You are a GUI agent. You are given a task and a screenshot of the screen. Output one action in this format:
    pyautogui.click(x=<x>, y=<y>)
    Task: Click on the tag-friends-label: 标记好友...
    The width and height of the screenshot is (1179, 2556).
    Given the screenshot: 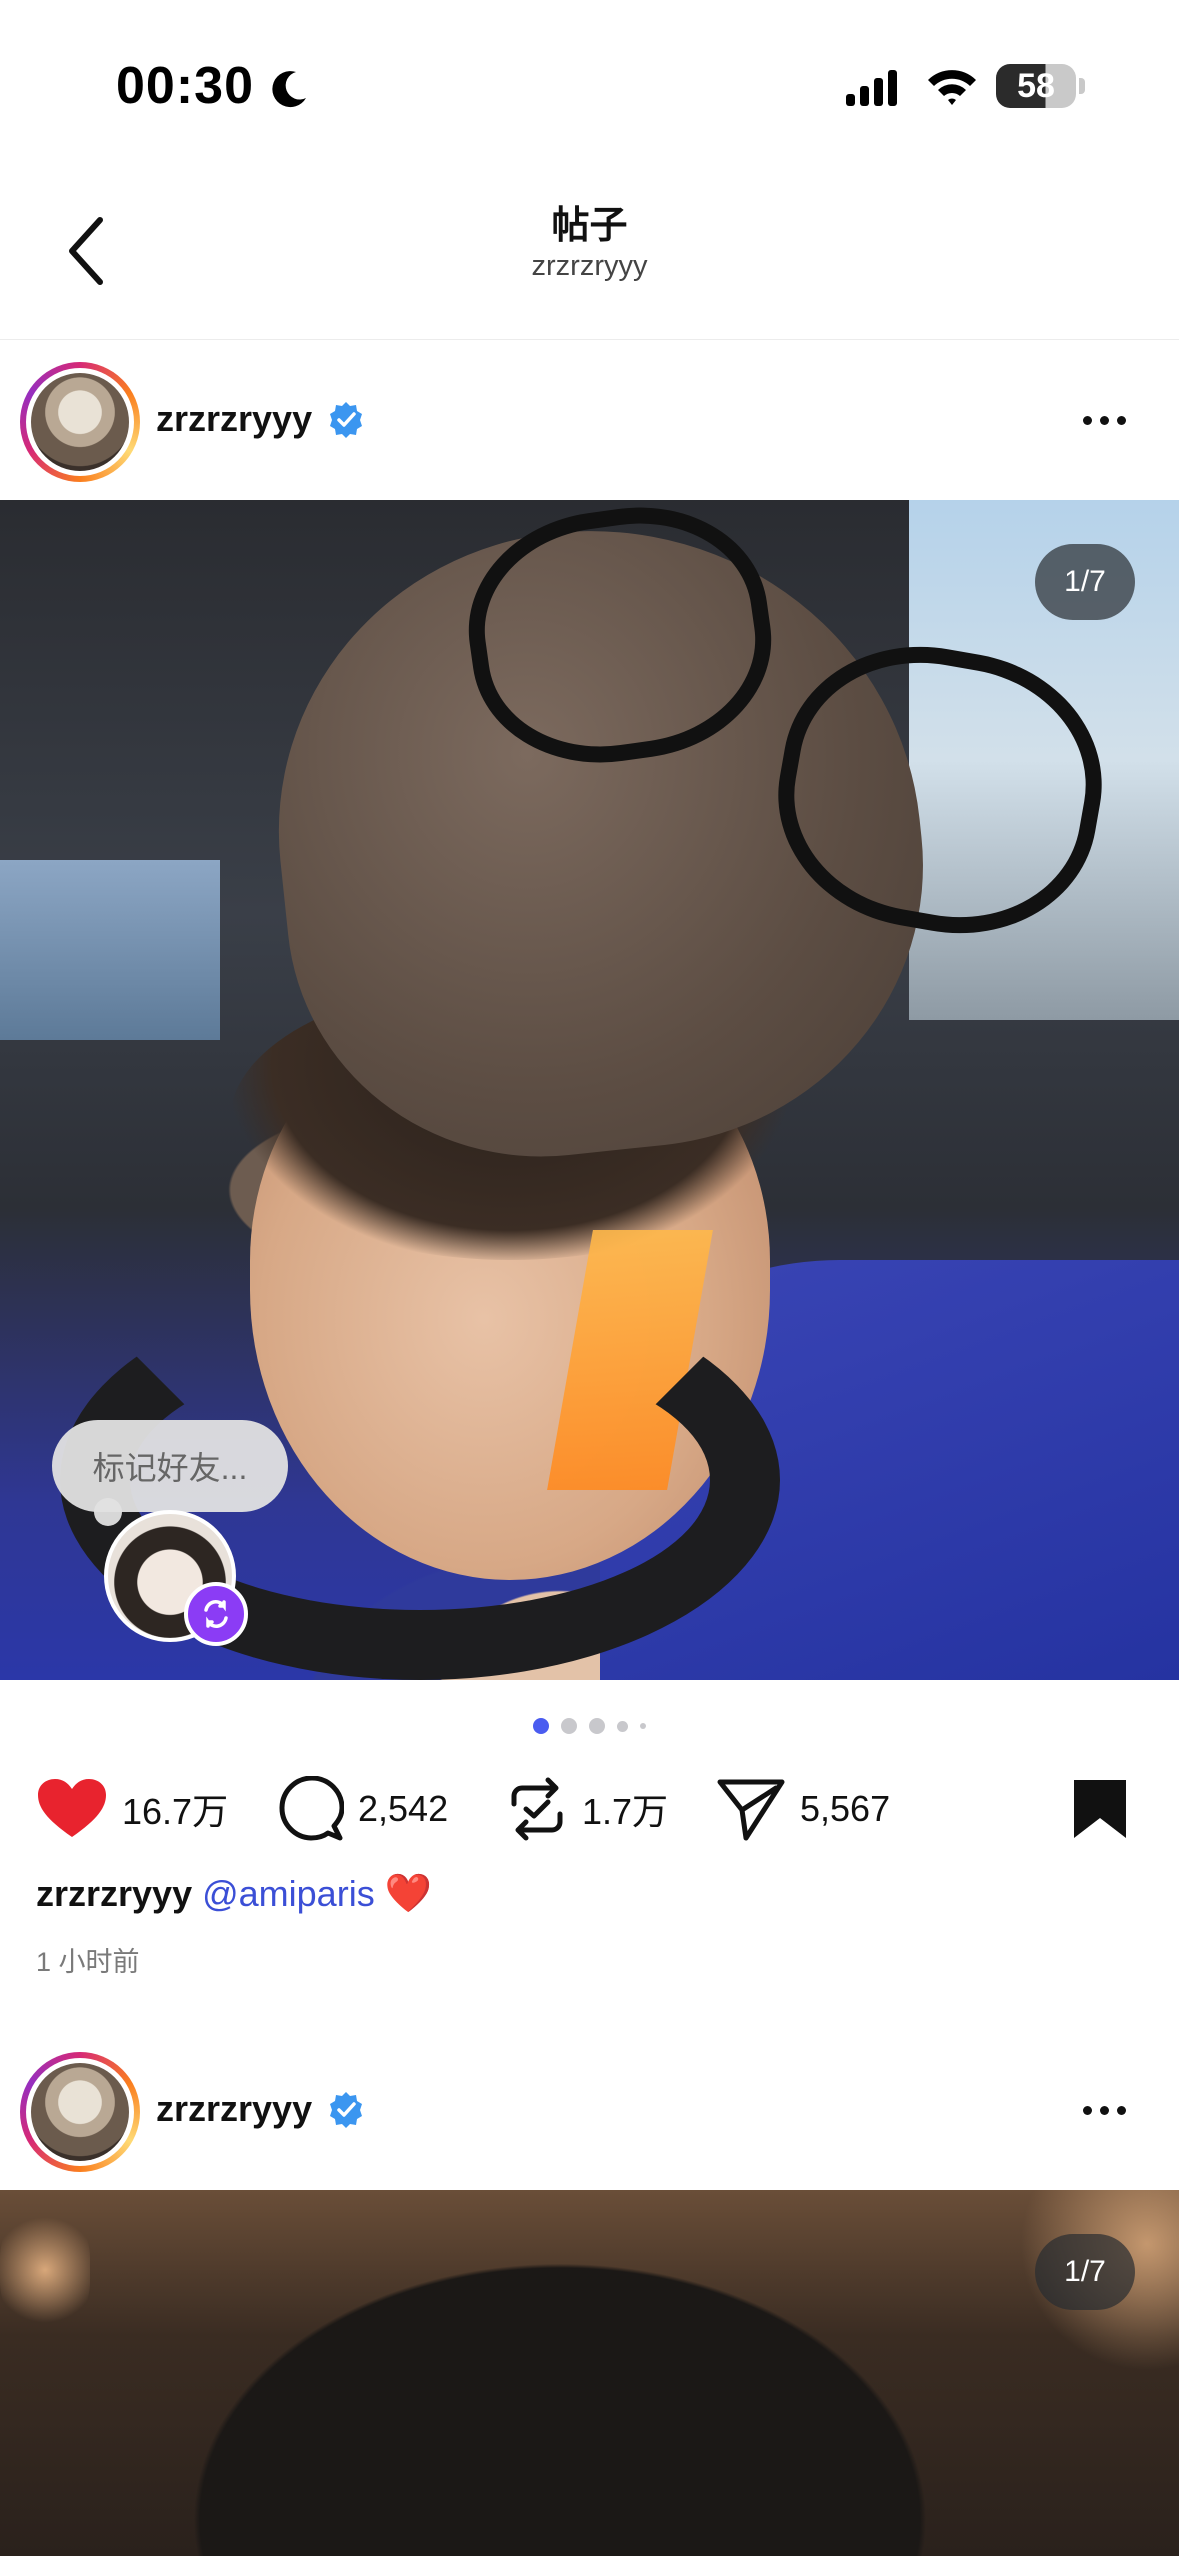 What is the action you would take?
    pyautogui.click(x=170, y=1468)
    